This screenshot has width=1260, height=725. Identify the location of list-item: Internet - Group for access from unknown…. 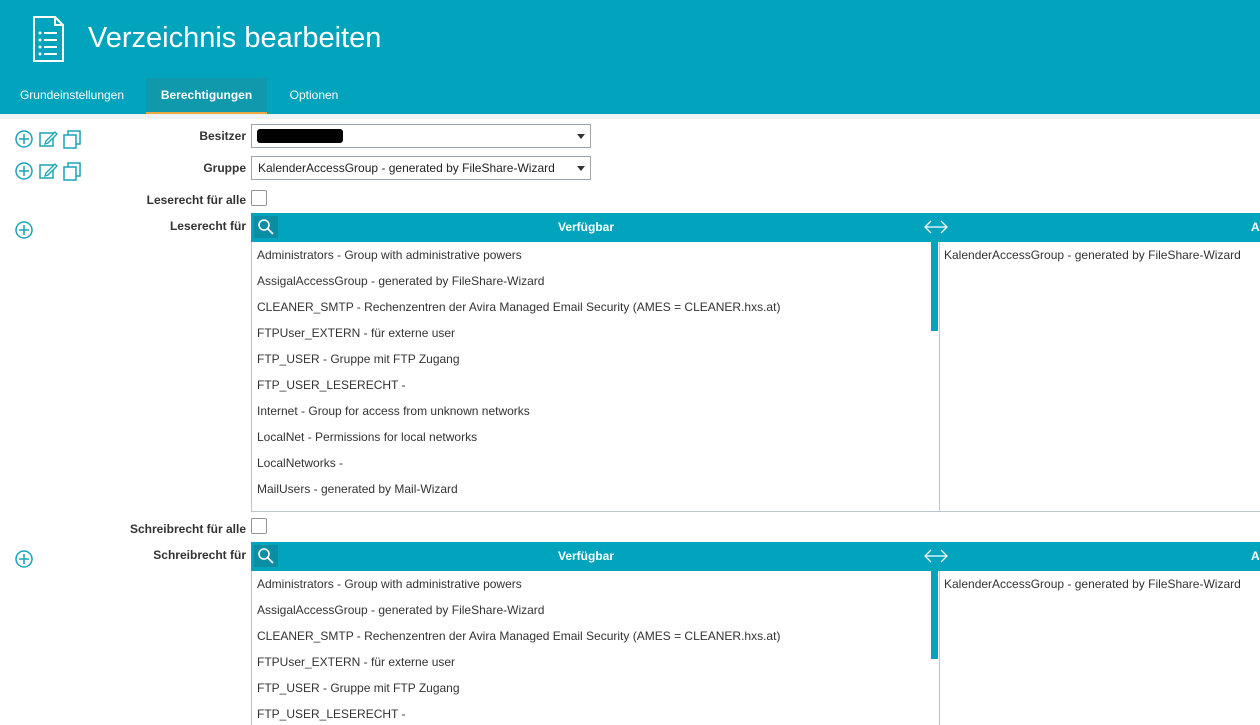
(595, 411).